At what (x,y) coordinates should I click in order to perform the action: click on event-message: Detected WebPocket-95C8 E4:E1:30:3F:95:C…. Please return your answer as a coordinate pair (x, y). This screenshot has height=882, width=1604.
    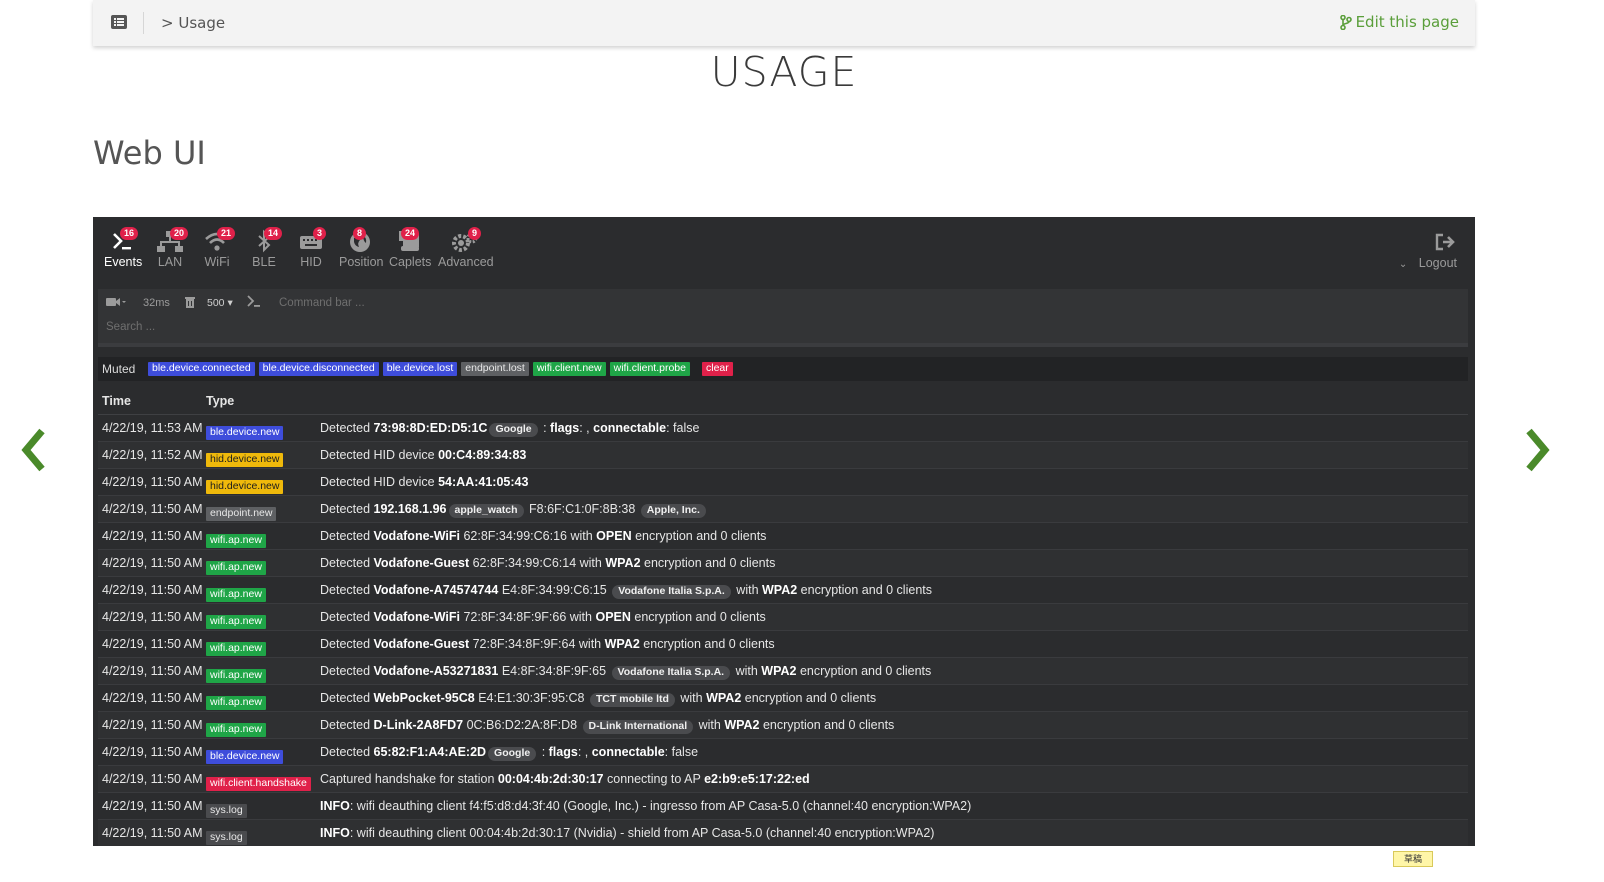
    Looking at the image, I should click on (598, 699).